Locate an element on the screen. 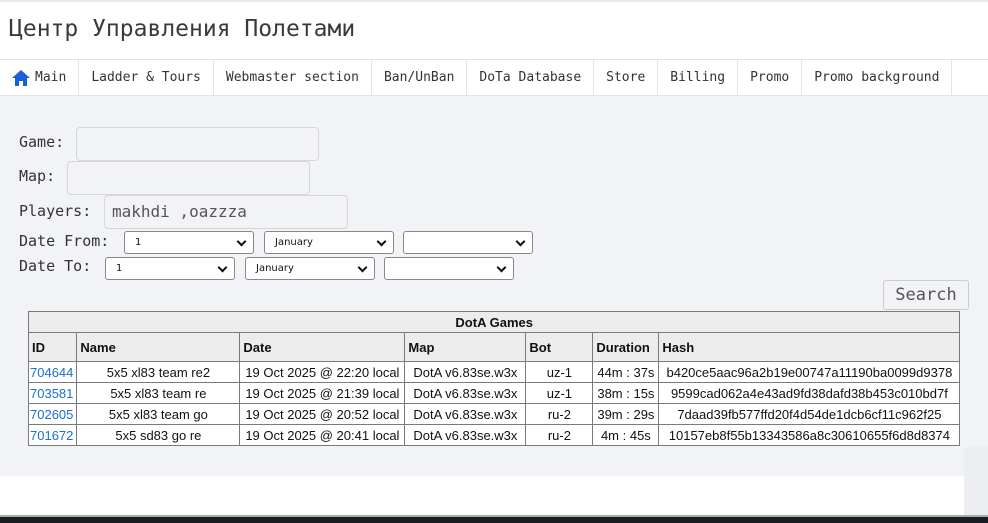 The image size is (988, 523). players-label: Players: is located at coordinates (55, 211).